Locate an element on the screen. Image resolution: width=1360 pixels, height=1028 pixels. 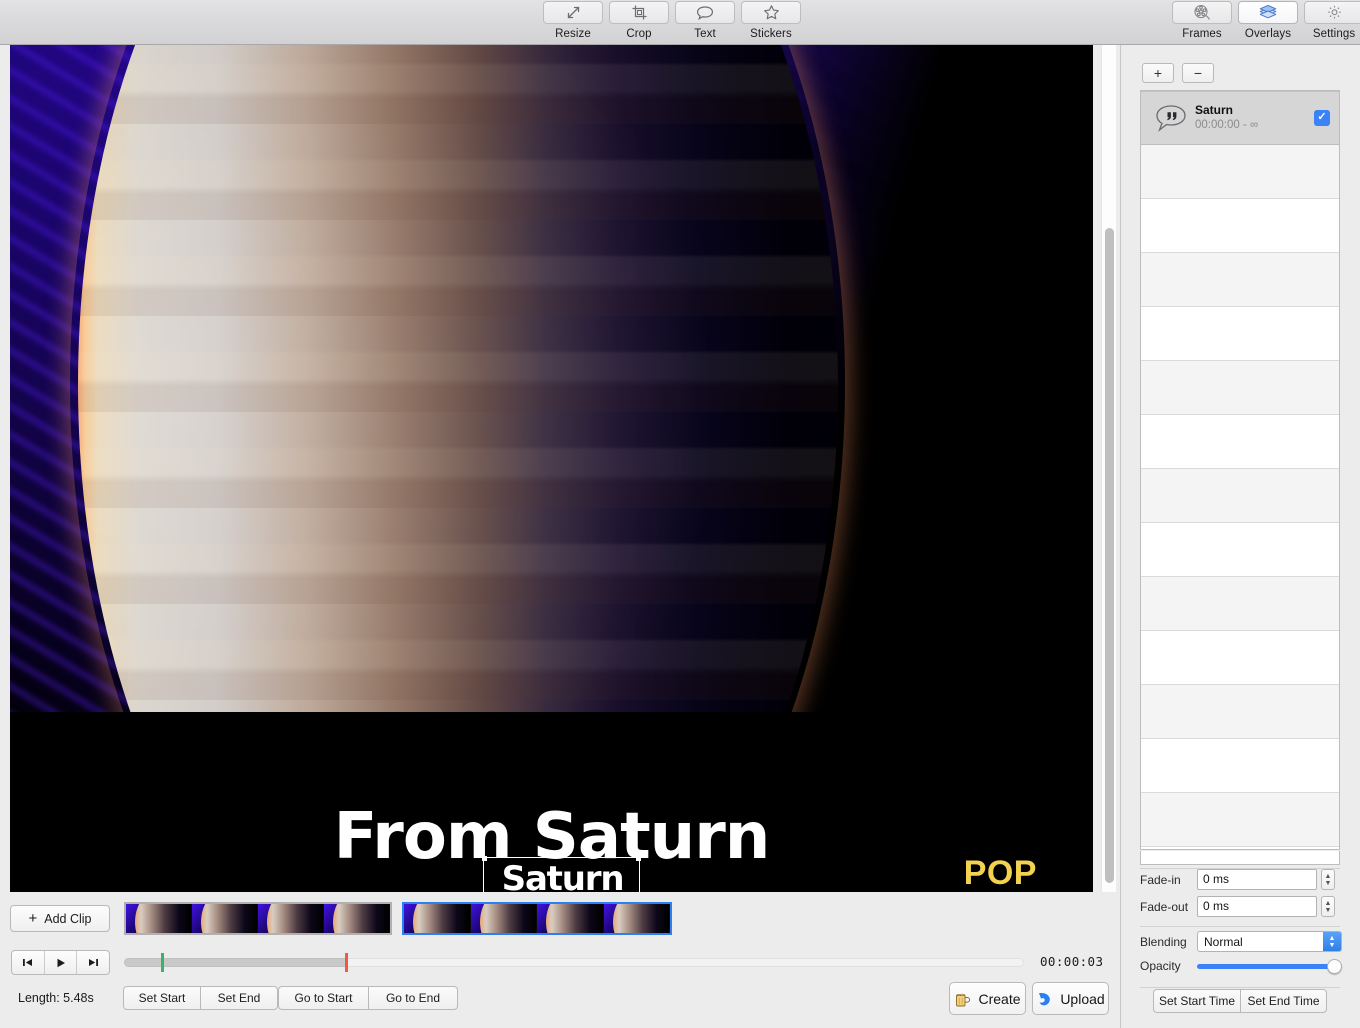
settings-button: Settings is located at coordinates (1332, 22).